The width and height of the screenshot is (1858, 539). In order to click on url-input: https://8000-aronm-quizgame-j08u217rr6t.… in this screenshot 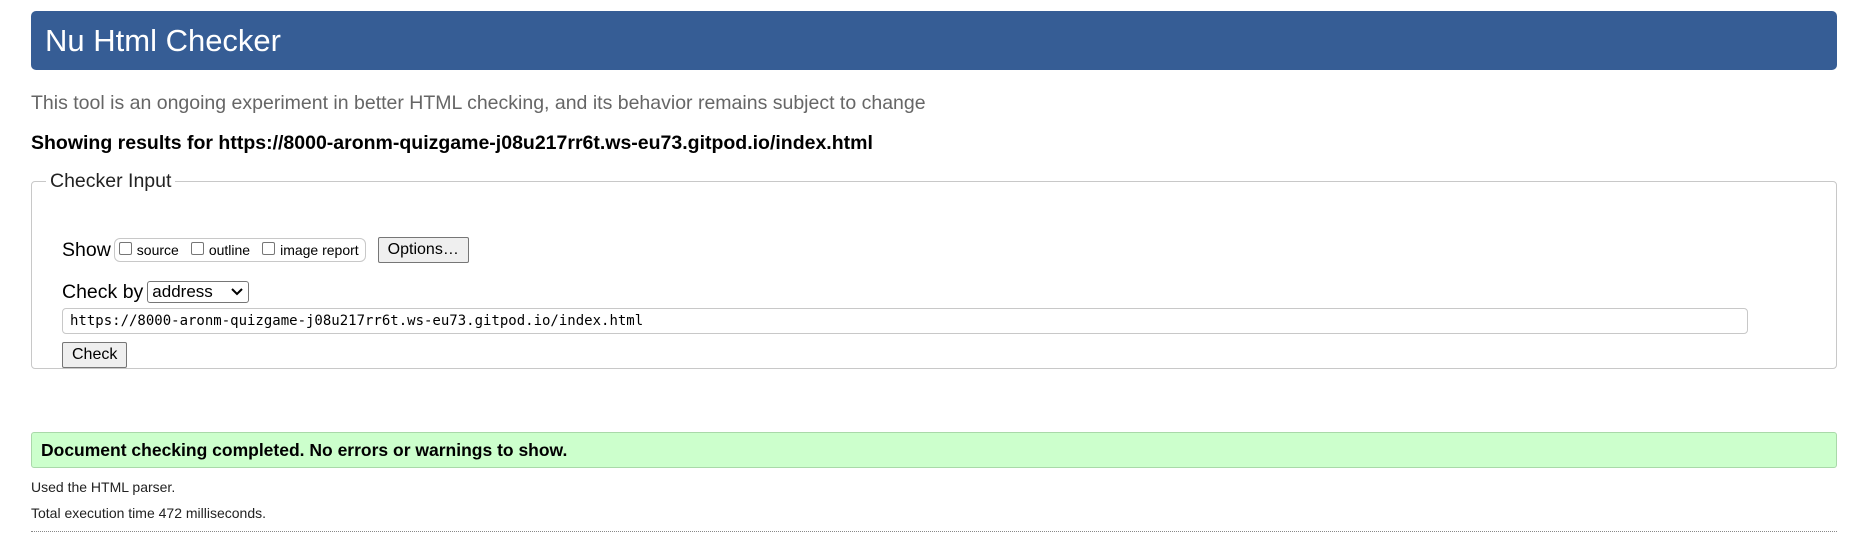, I will do `click(905, 321)`.